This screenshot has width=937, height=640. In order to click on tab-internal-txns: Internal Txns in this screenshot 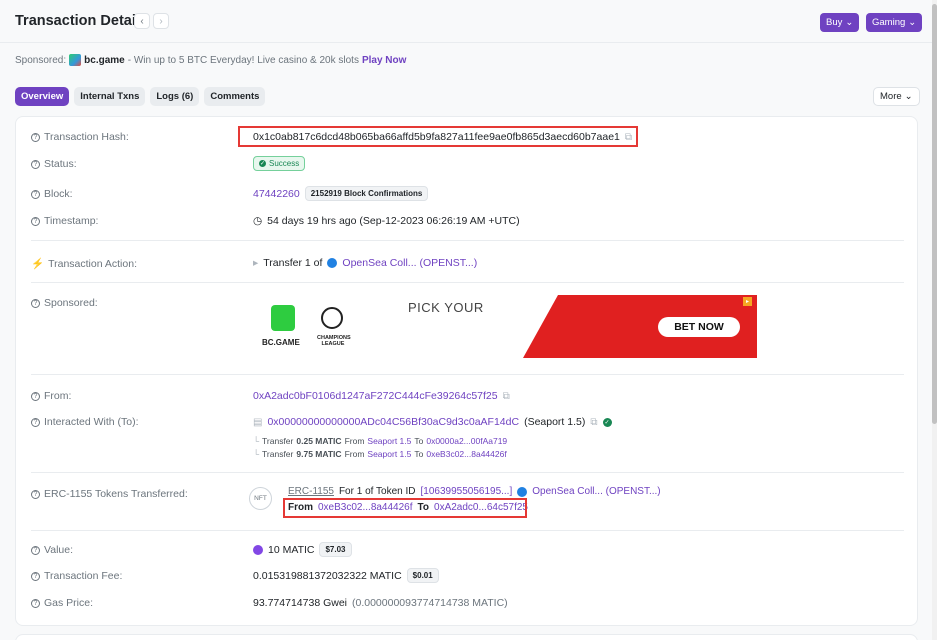, I will do `click(110, 96)`.